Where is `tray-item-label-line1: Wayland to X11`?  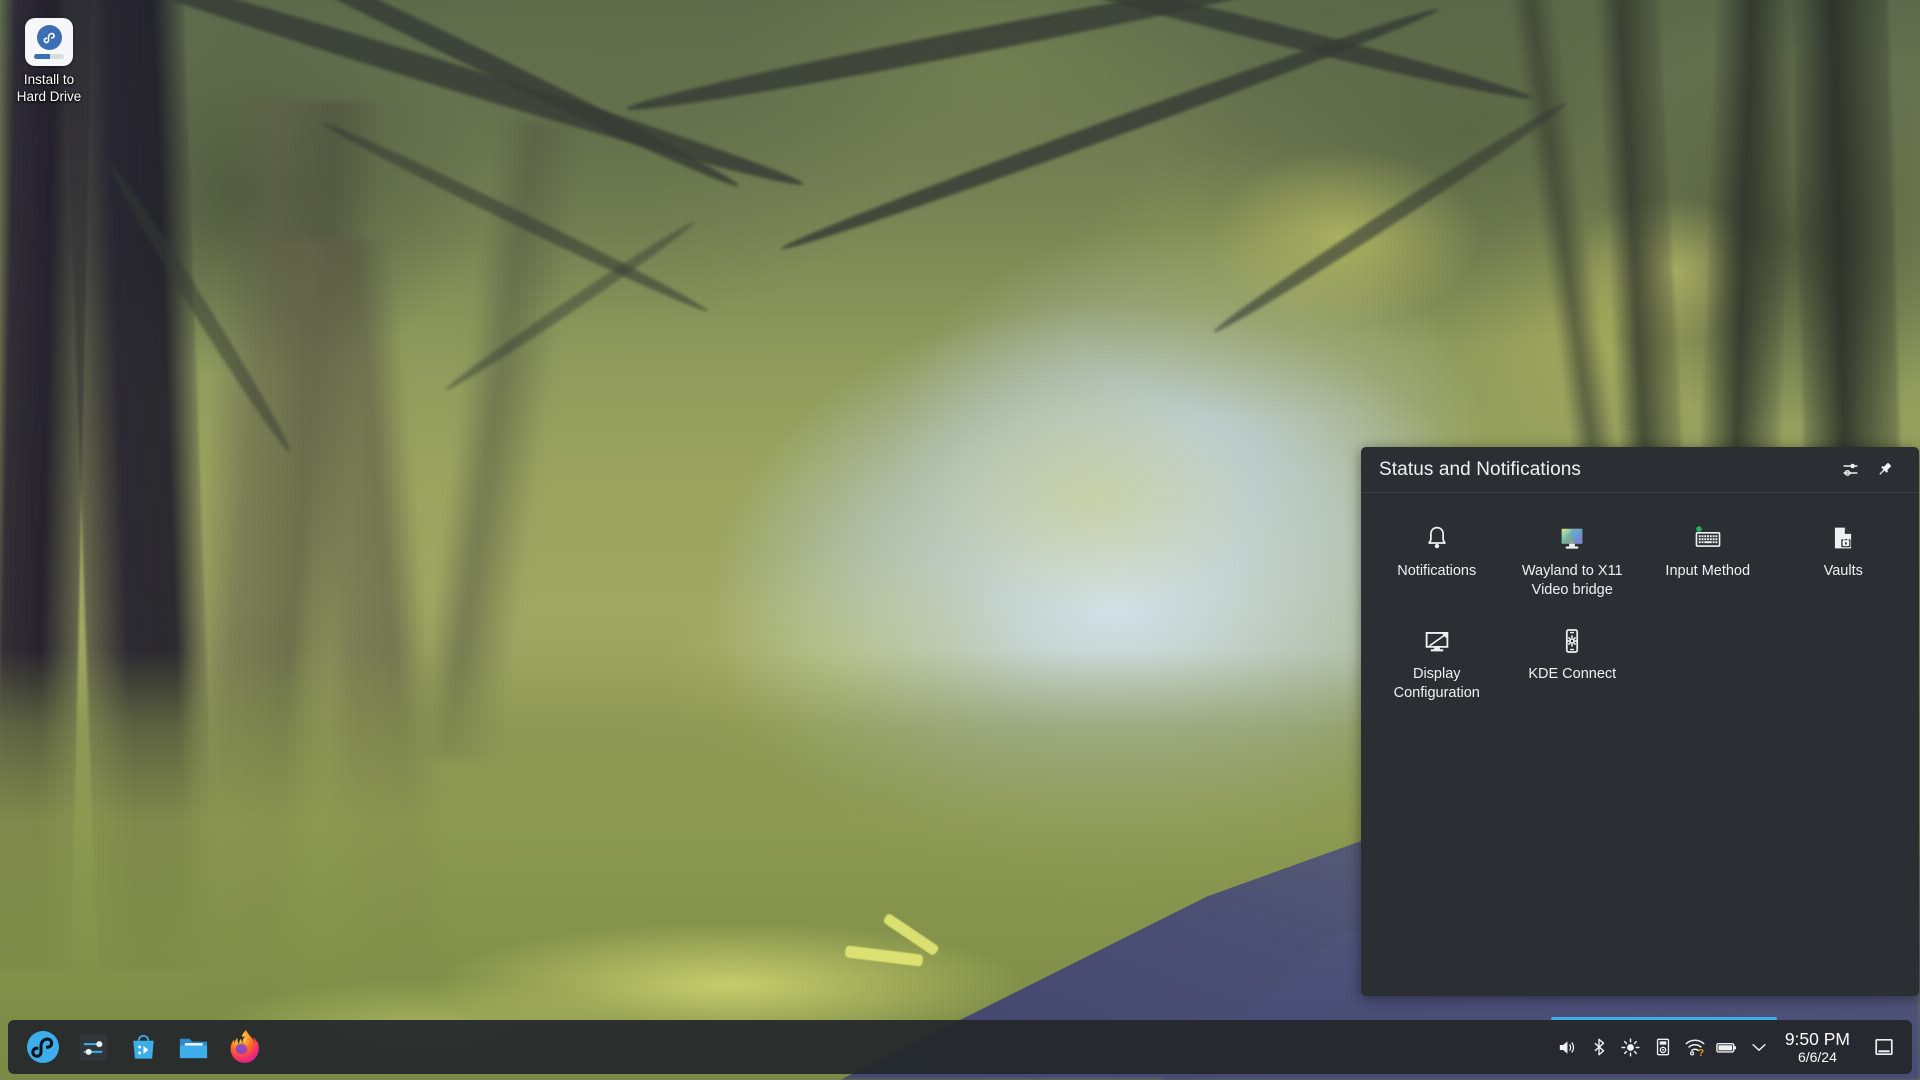 tray-item-label-line1: Wayland to X11 is located at coordinates (1572, 571).